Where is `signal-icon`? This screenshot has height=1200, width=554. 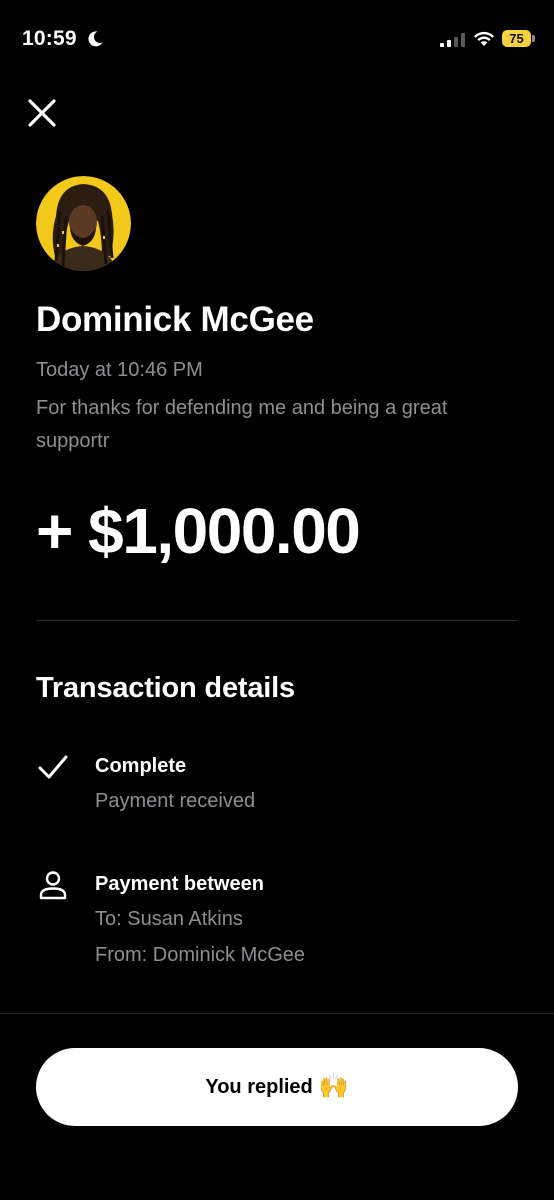
signal-icon is located at coordinates (452, 40).